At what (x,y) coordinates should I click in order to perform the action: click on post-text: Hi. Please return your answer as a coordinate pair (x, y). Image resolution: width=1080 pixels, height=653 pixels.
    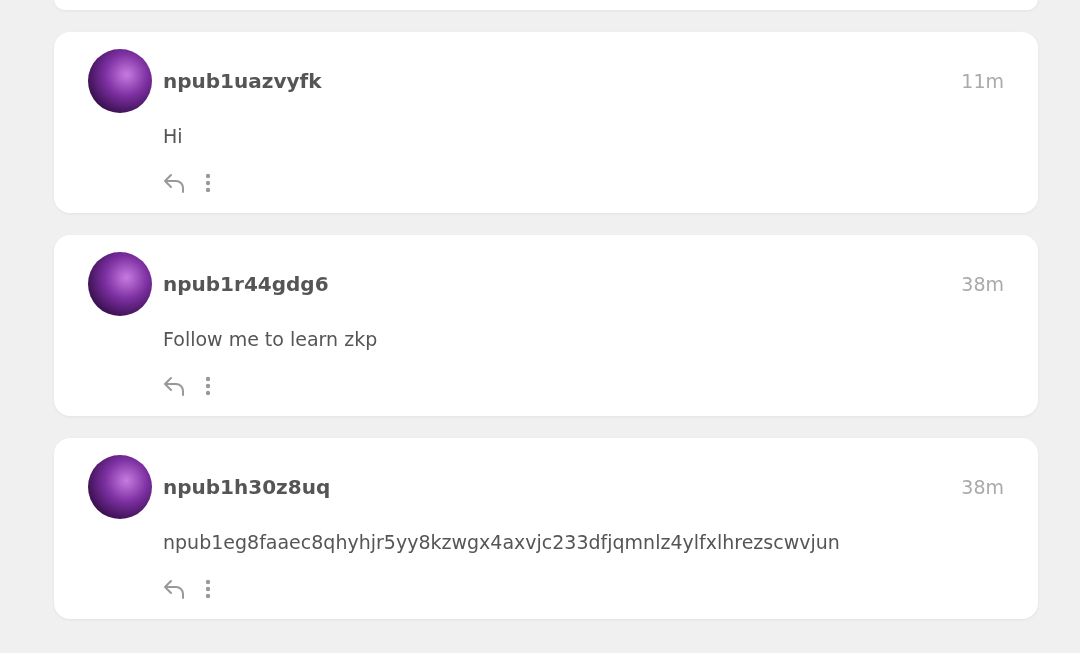
    Looking at the image, I should click on (173, 136).